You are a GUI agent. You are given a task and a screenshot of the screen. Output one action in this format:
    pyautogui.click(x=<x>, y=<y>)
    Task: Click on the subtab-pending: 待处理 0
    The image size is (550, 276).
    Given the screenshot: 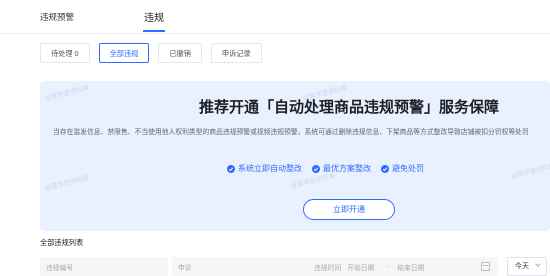 What is the action you would take?
    pyautogui.click(x=65, y=53)
    